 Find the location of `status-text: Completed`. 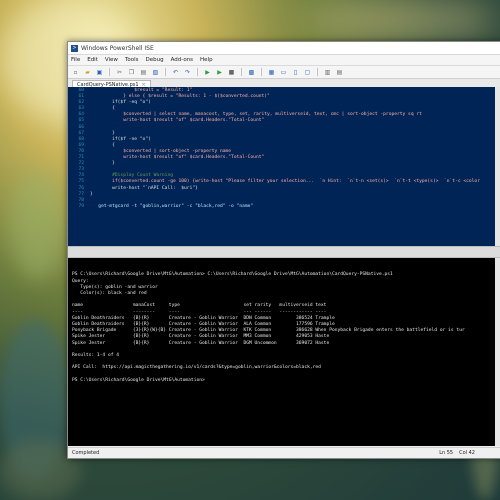

status-text: Completed is located at coordinates (86, 453).